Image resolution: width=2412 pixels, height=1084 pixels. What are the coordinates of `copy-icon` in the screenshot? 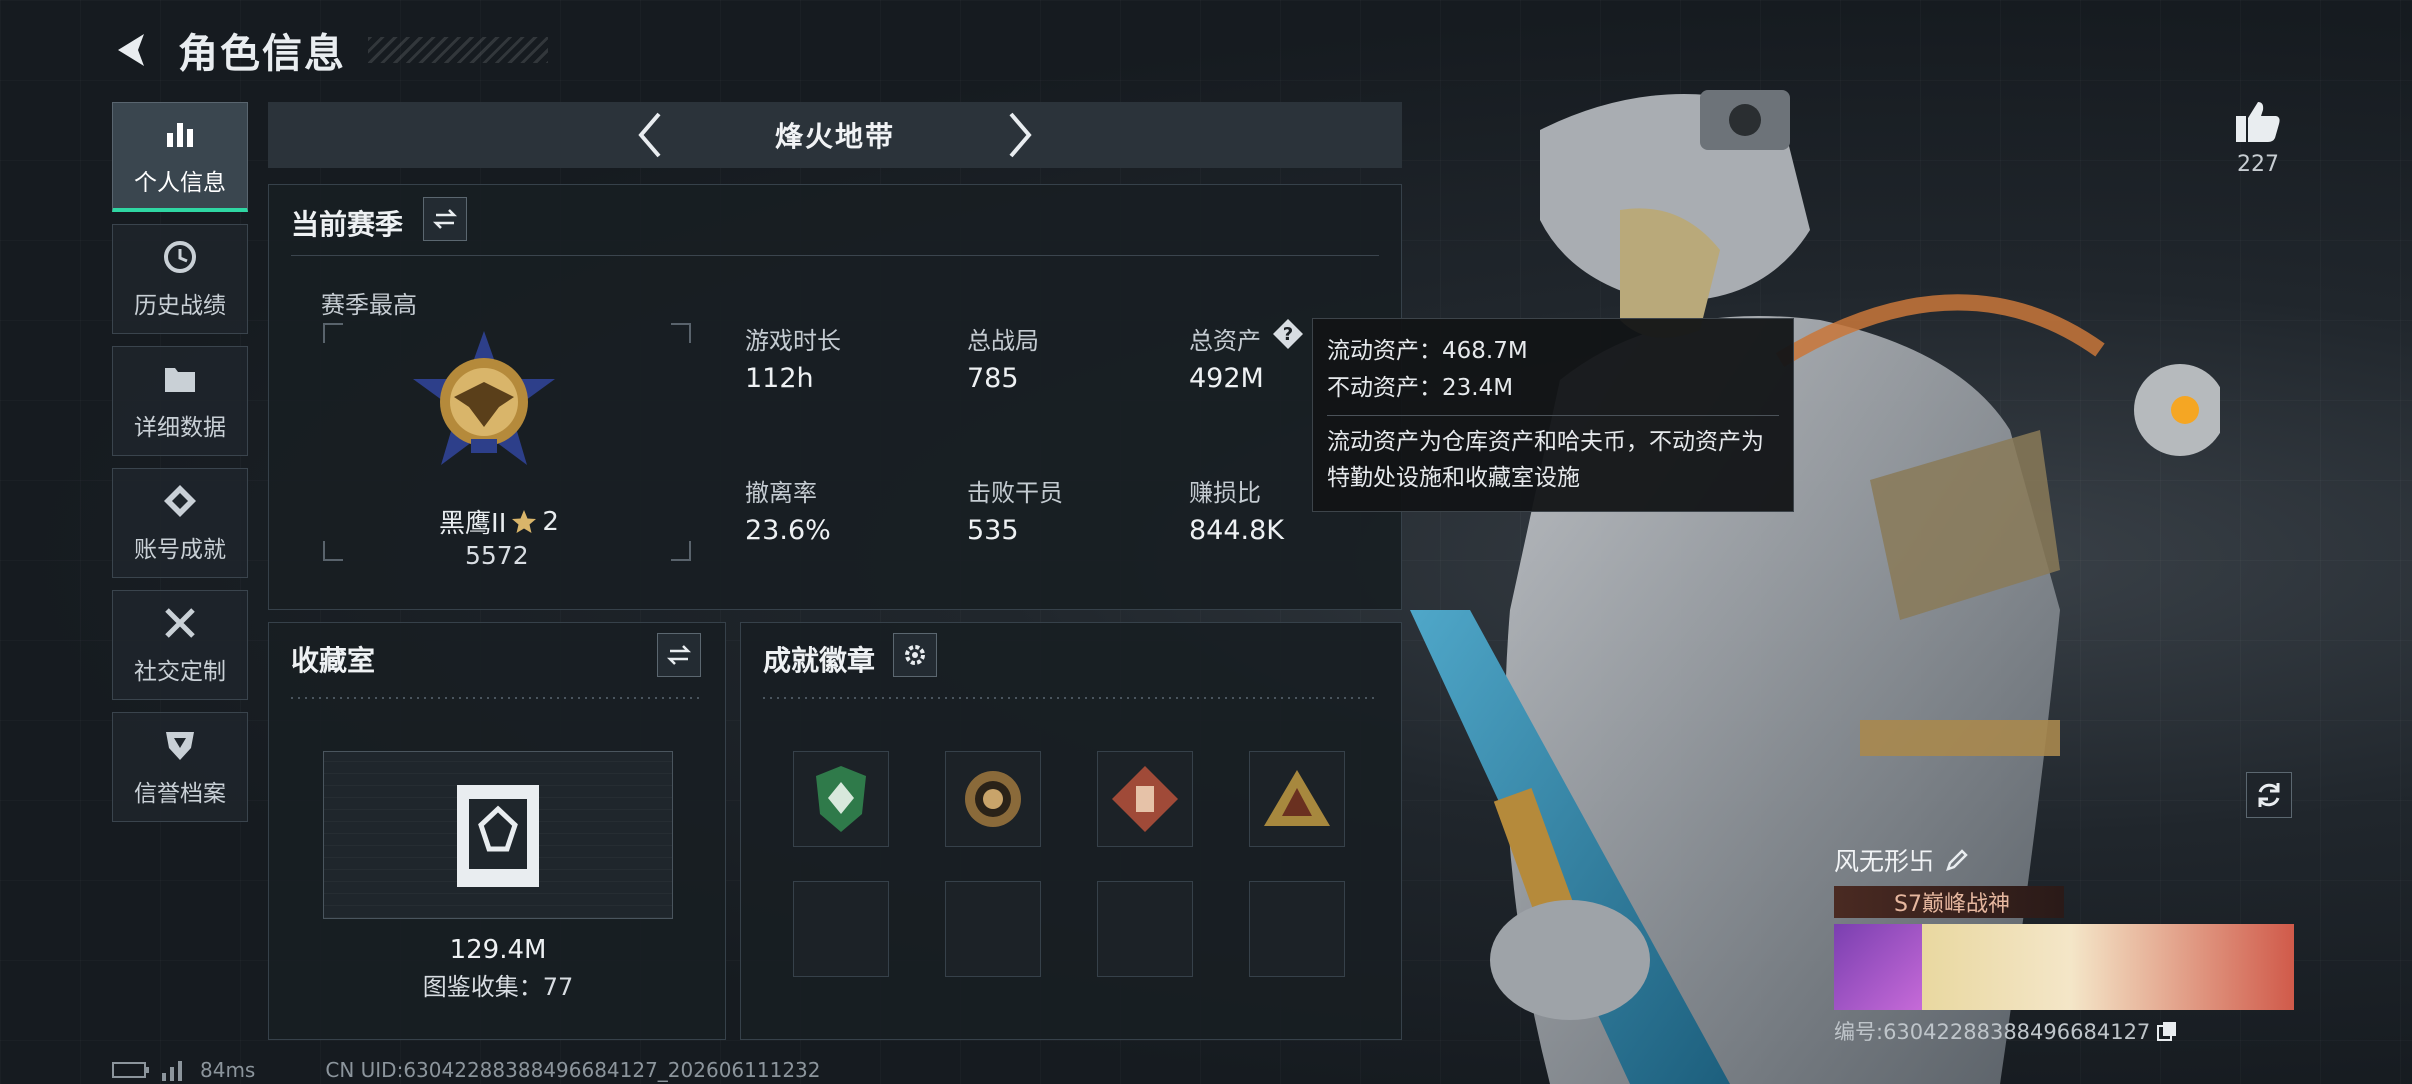 It's located at (2167, 1031).